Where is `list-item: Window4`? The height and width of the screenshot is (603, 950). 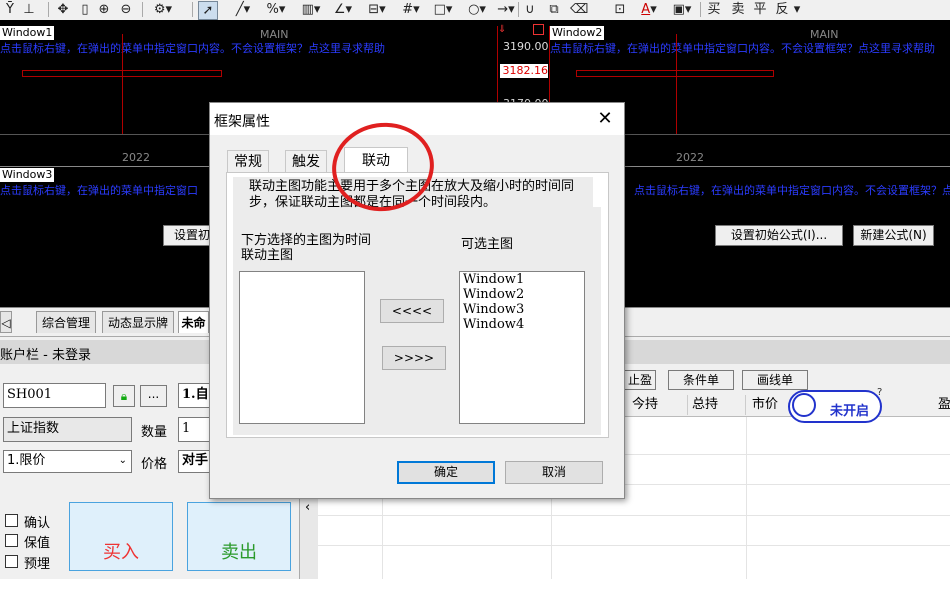 list-item: Window4 is located at coordinates (522, 324).